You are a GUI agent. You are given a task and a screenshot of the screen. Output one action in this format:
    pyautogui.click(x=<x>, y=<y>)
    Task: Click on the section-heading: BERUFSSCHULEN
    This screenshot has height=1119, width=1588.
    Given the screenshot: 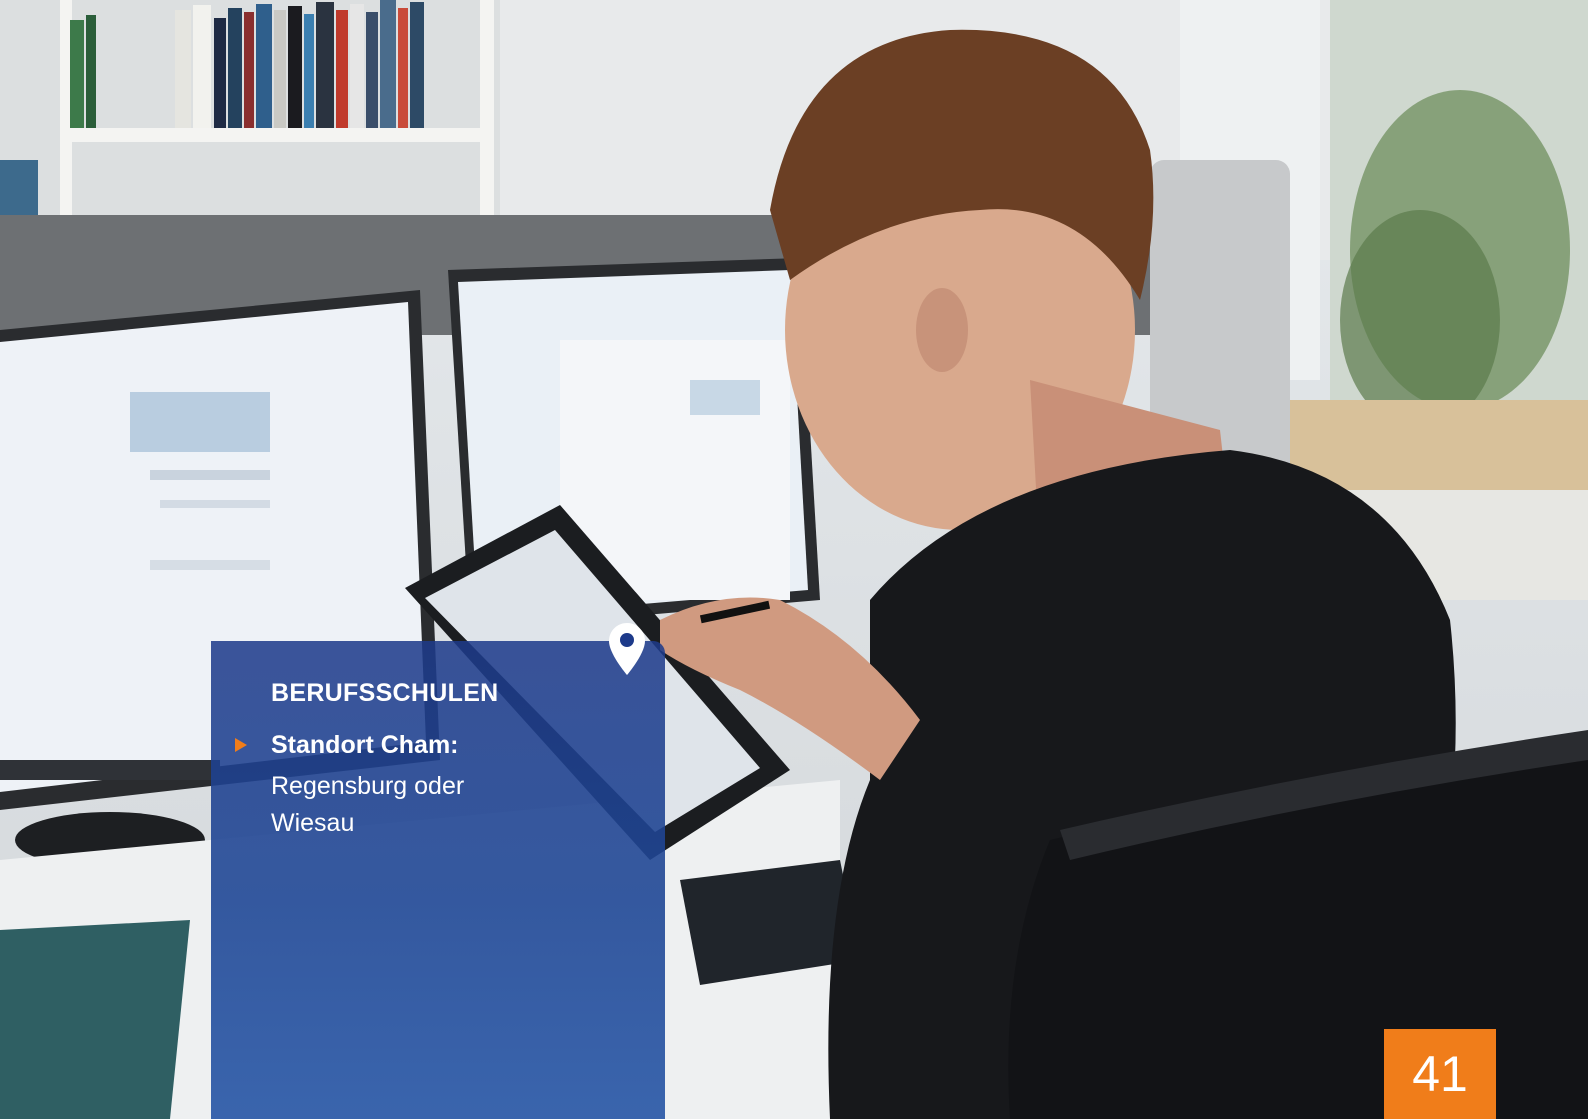 What is the action you would take?
    pyautogui.click(x=385, y=693)
    